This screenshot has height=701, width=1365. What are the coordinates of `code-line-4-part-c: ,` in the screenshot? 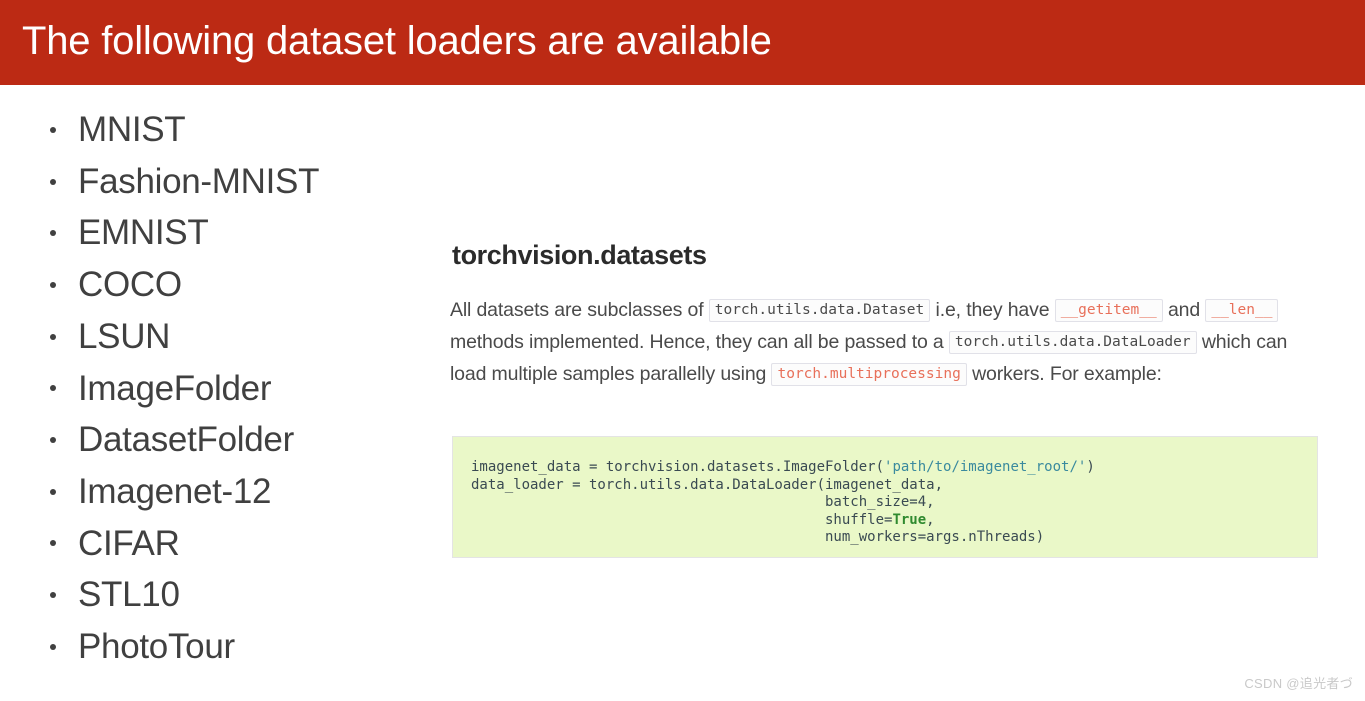 It's located at (930, 519).